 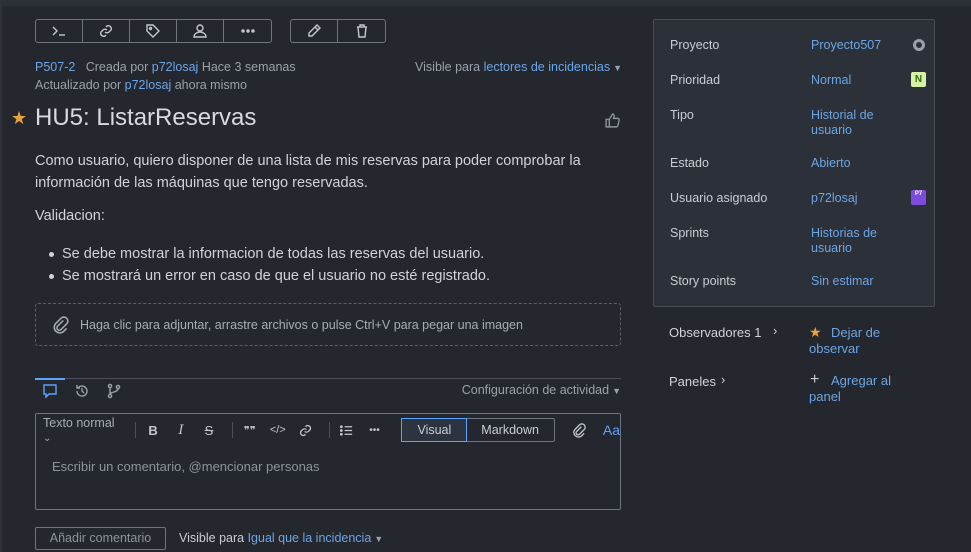 What do you see at coordinates (310, 538) in the screenshot?
I see `comment-visibility-value: Igual que la incidencia` at bounding box center [310, 538].